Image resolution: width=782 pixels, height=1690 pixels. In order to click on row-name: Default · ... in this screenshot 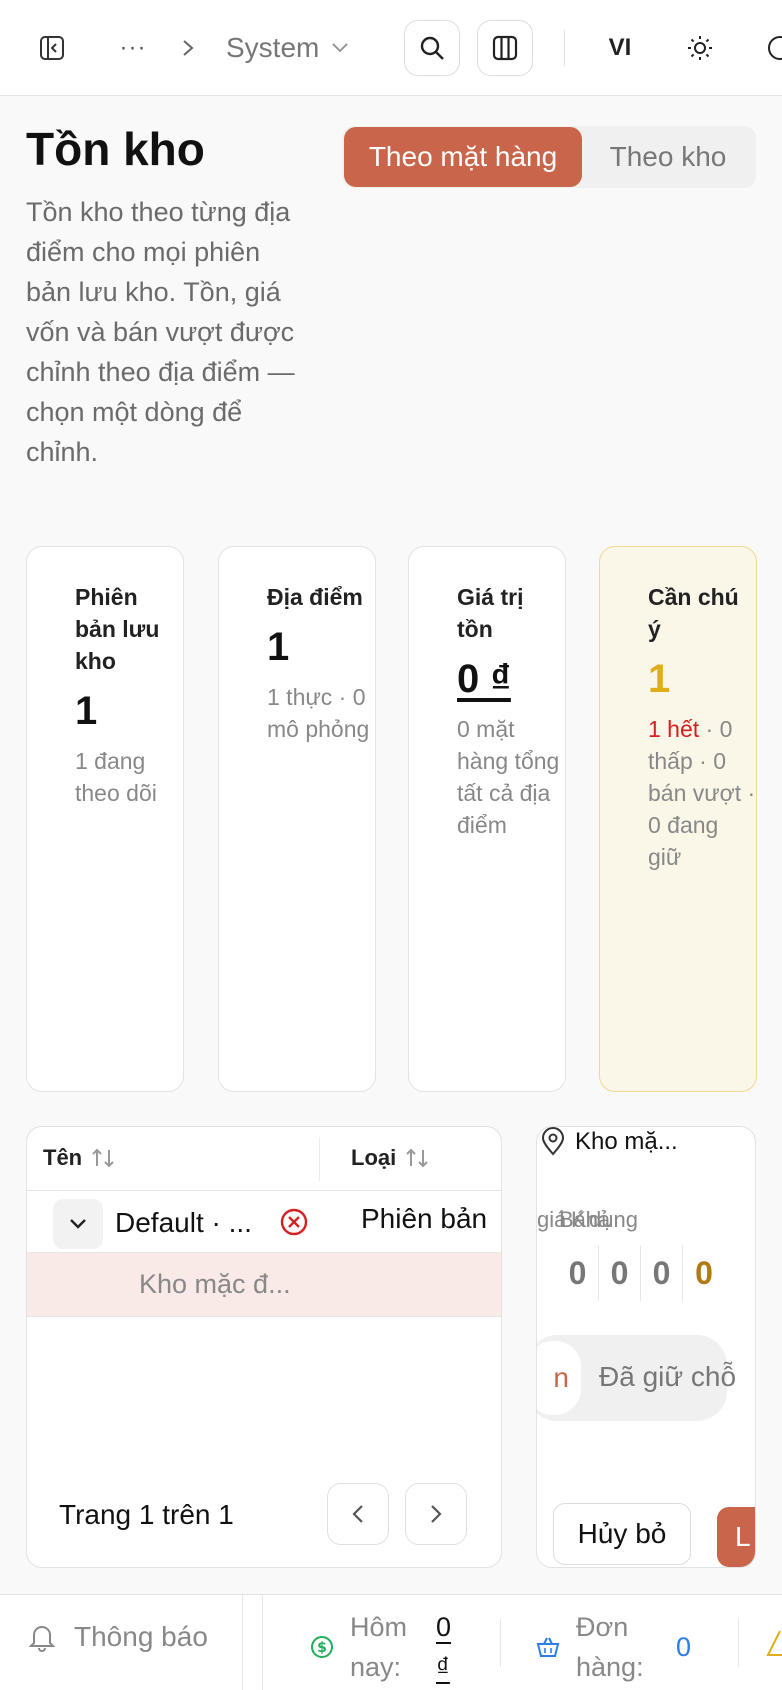, I will do `click(183, 1222)`.